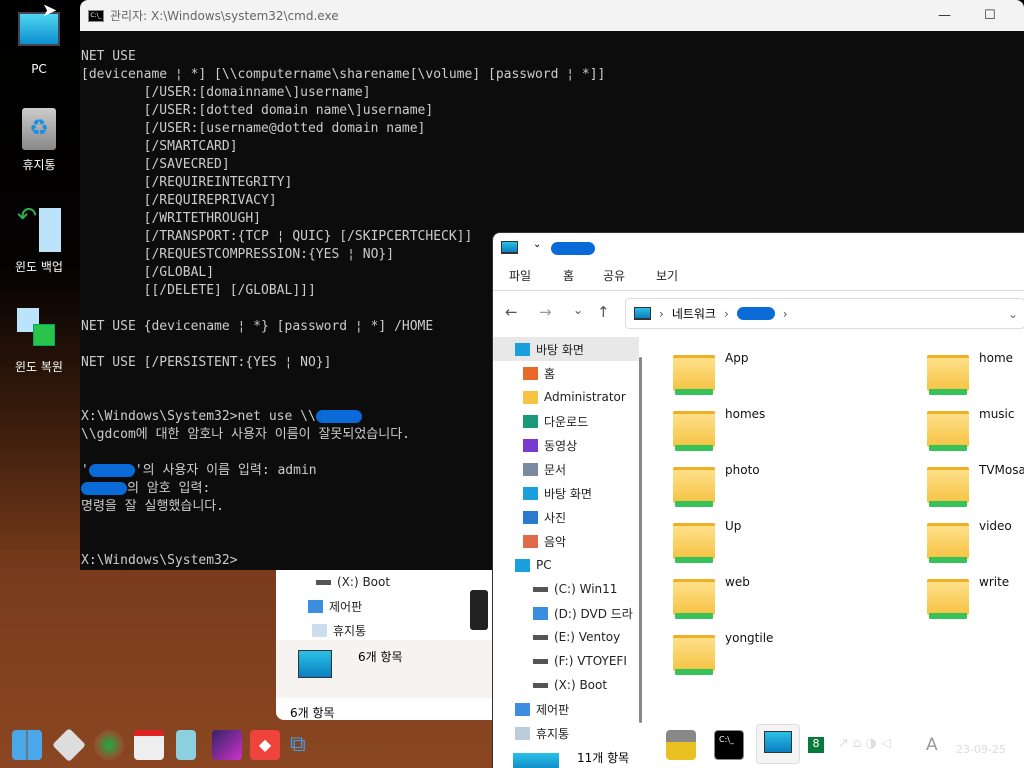  Describe the element at coordinates (530, 517) in the screenshot. I see `picture-icon` at that location.